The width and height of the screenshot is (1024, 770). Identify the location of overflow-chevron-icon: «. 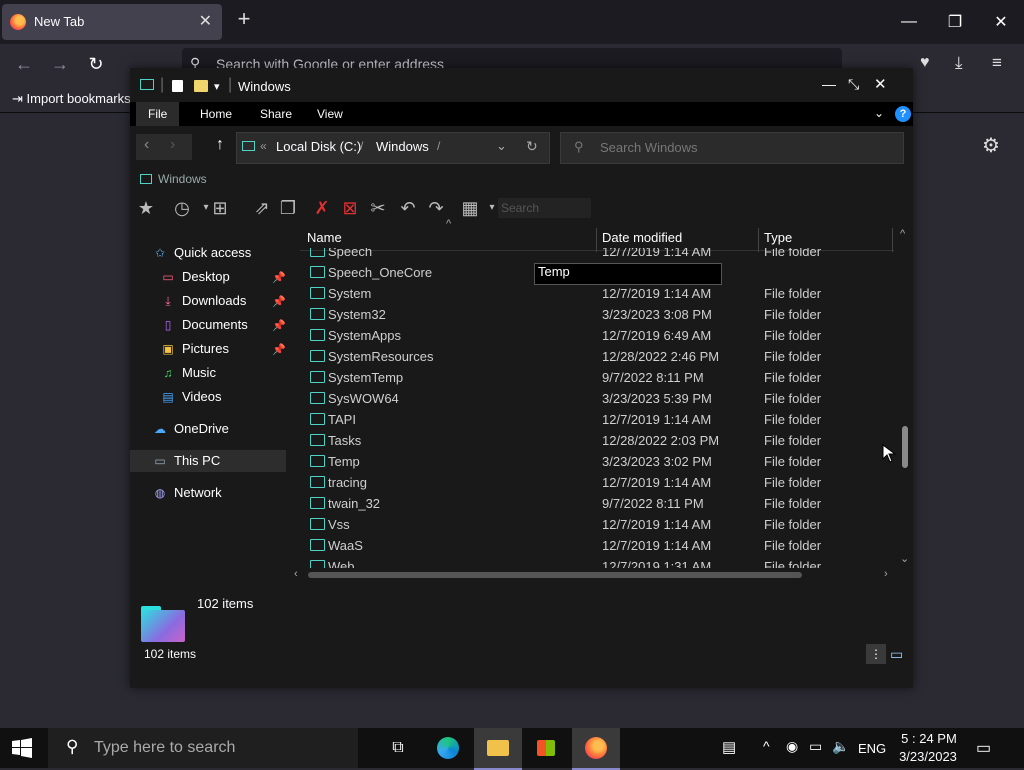
(263, 146).